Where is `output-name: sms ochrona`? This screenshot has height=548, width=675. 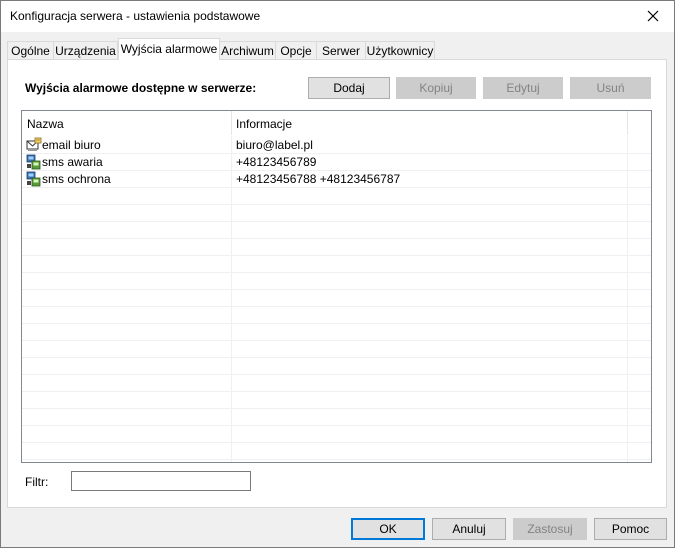 output-name: sms ochrona is located at coordinates (76, 179).